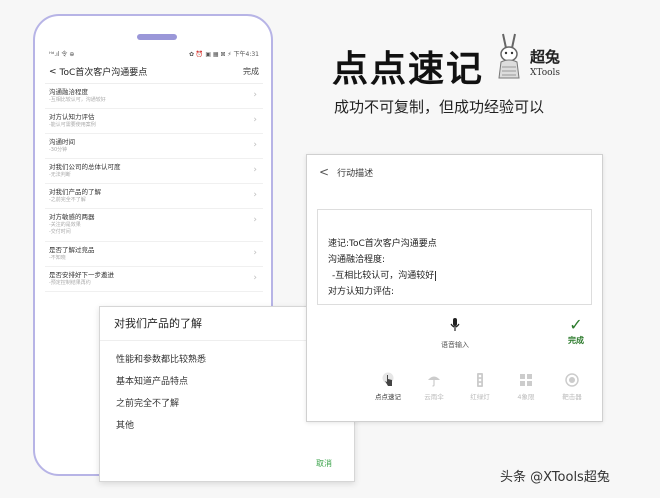 The height and width of the screenshot is (498, 660). Describe the element at coordinates (154, 121) in the screenshot. I see `list-item: 对方认知力评估 -能认可需要使用案例 ›` at that location.